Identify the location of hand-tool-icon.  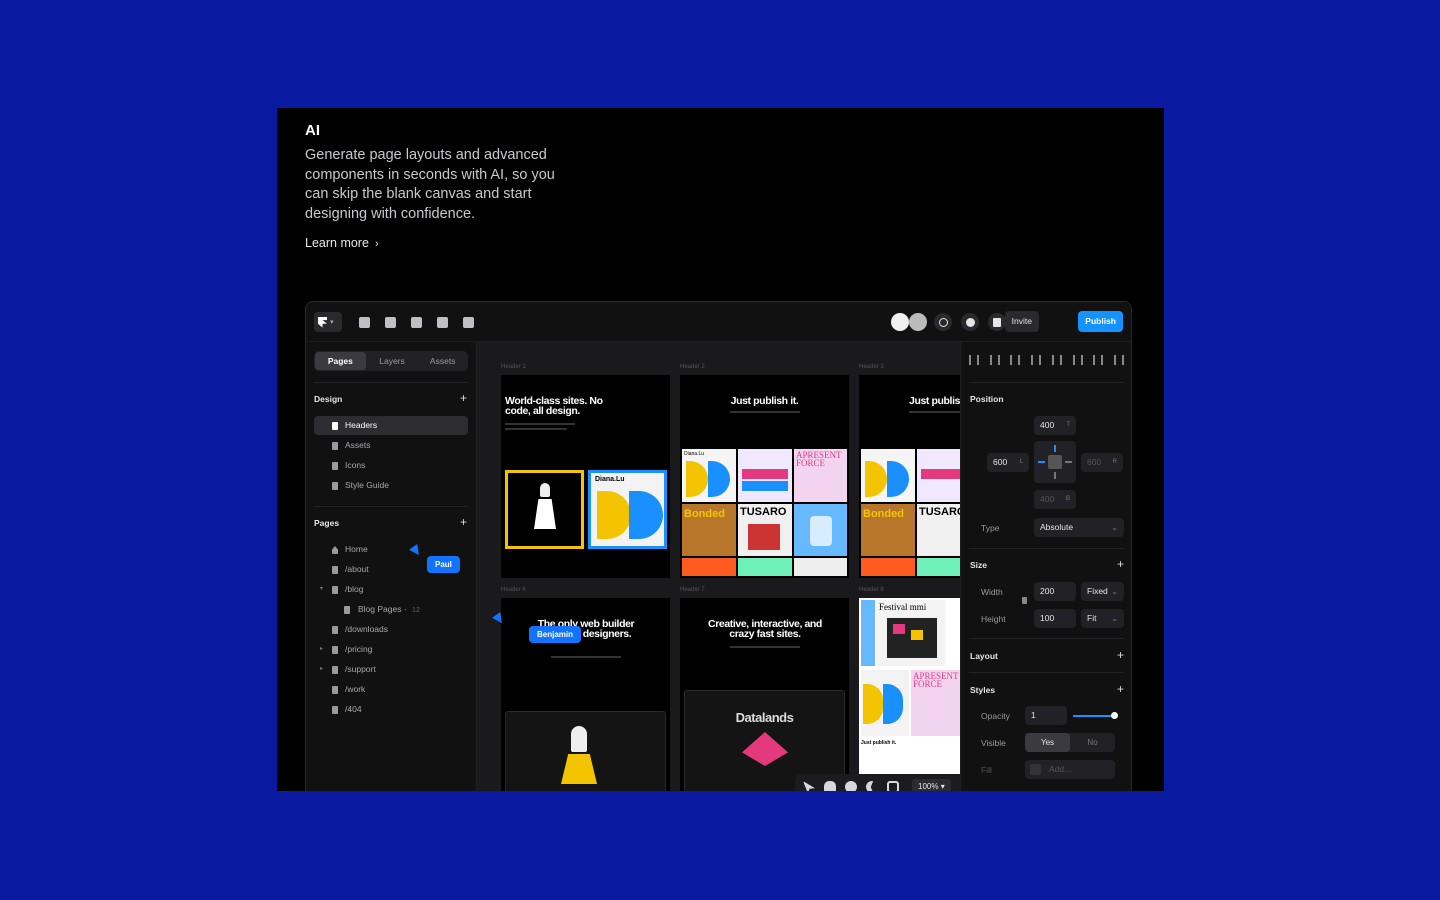
(830, 786).